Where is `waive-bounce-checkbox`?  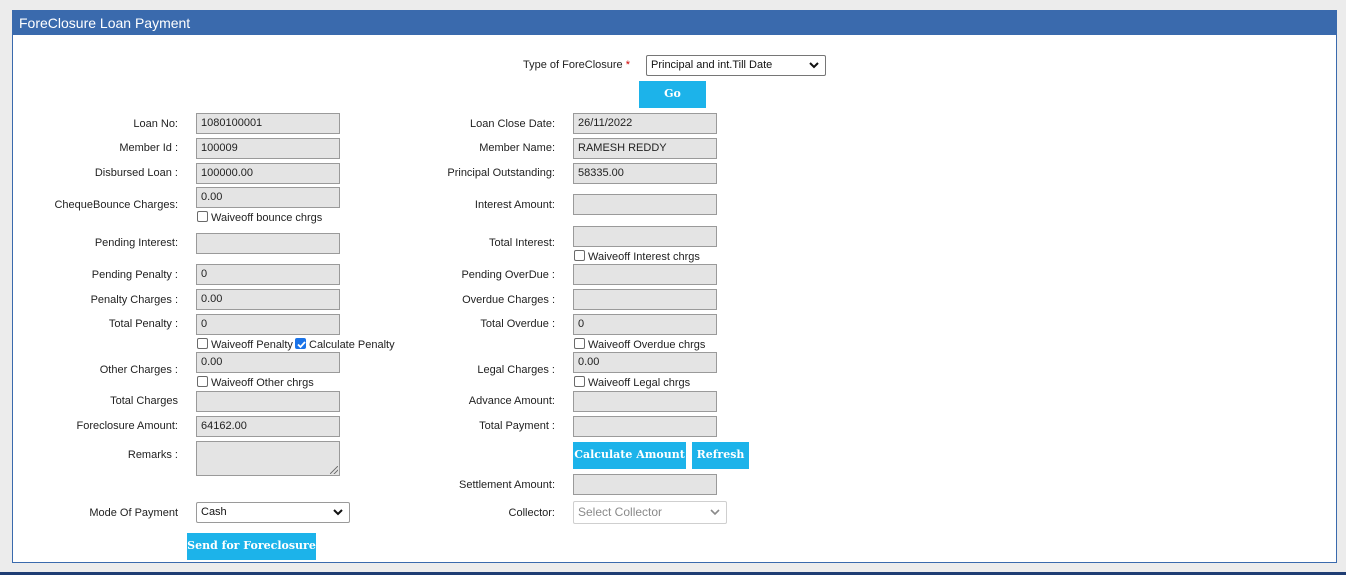
waive-bounce-checkbox is located at coordinates (202, 216).